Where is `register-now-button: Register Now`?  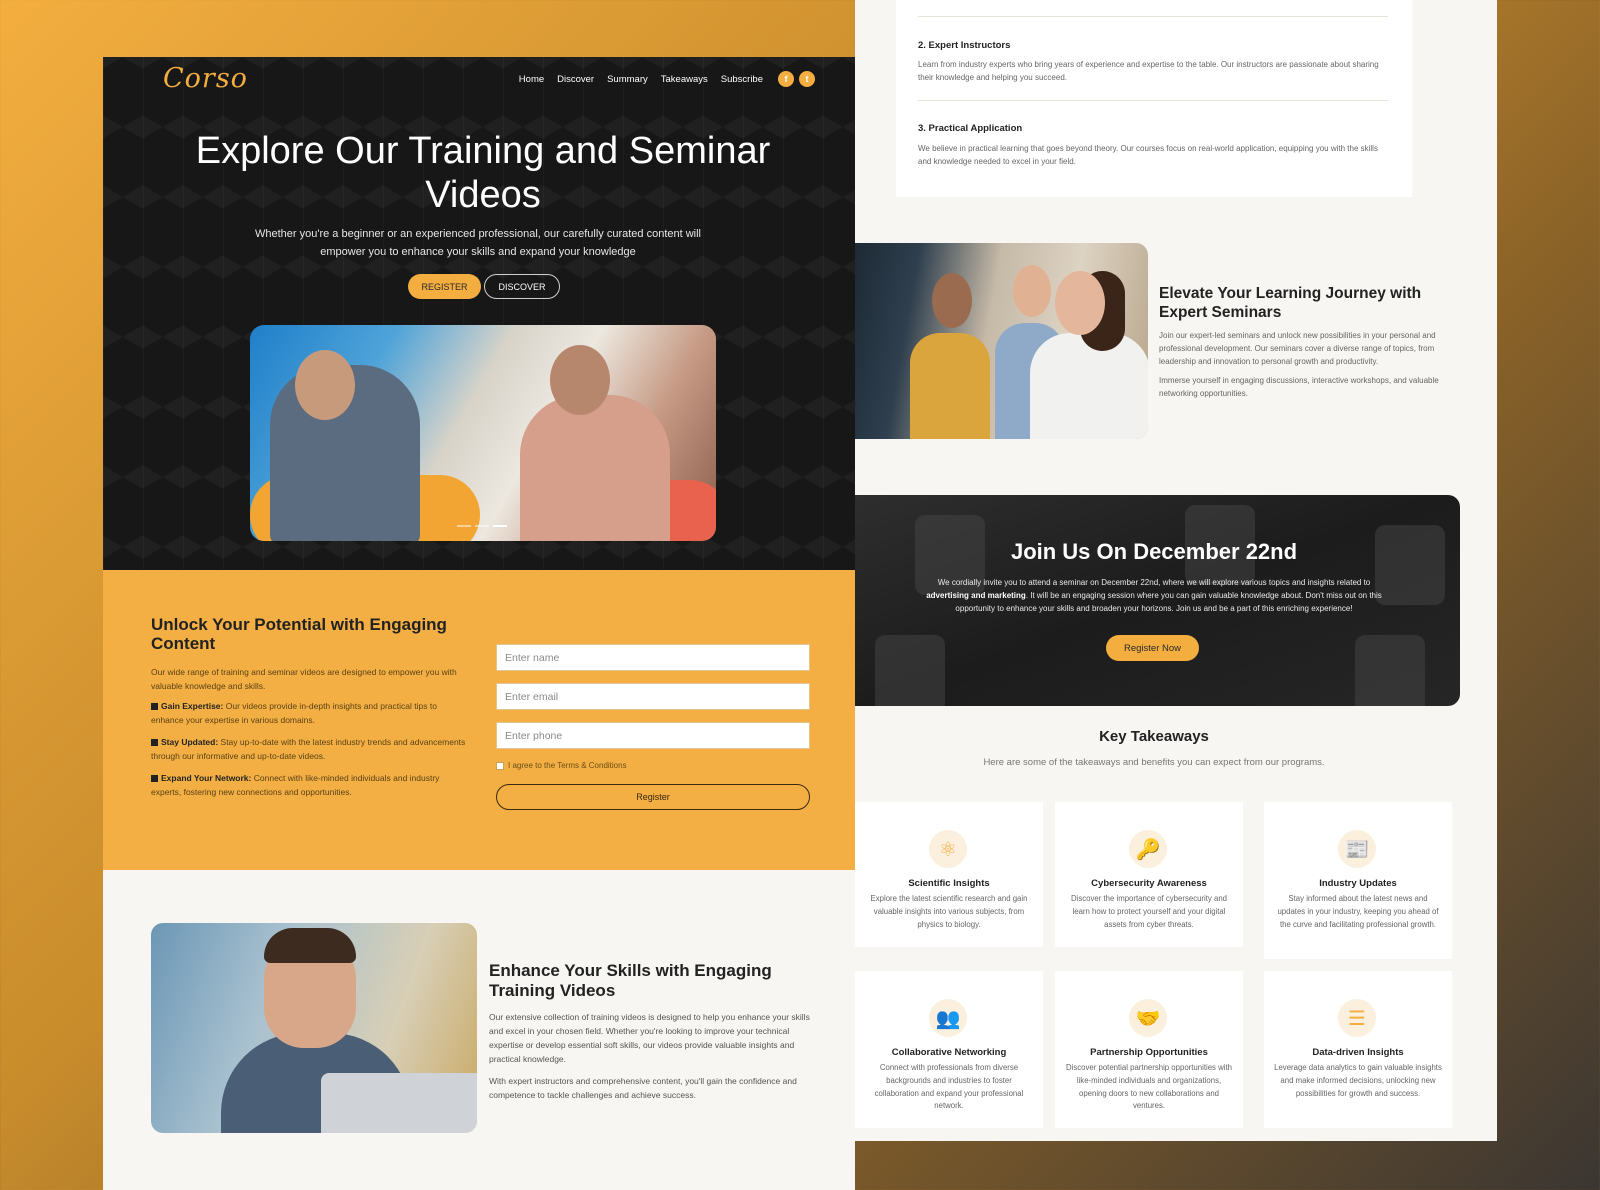
register-now-button: Register Now is located at coordinates (1152, 648).